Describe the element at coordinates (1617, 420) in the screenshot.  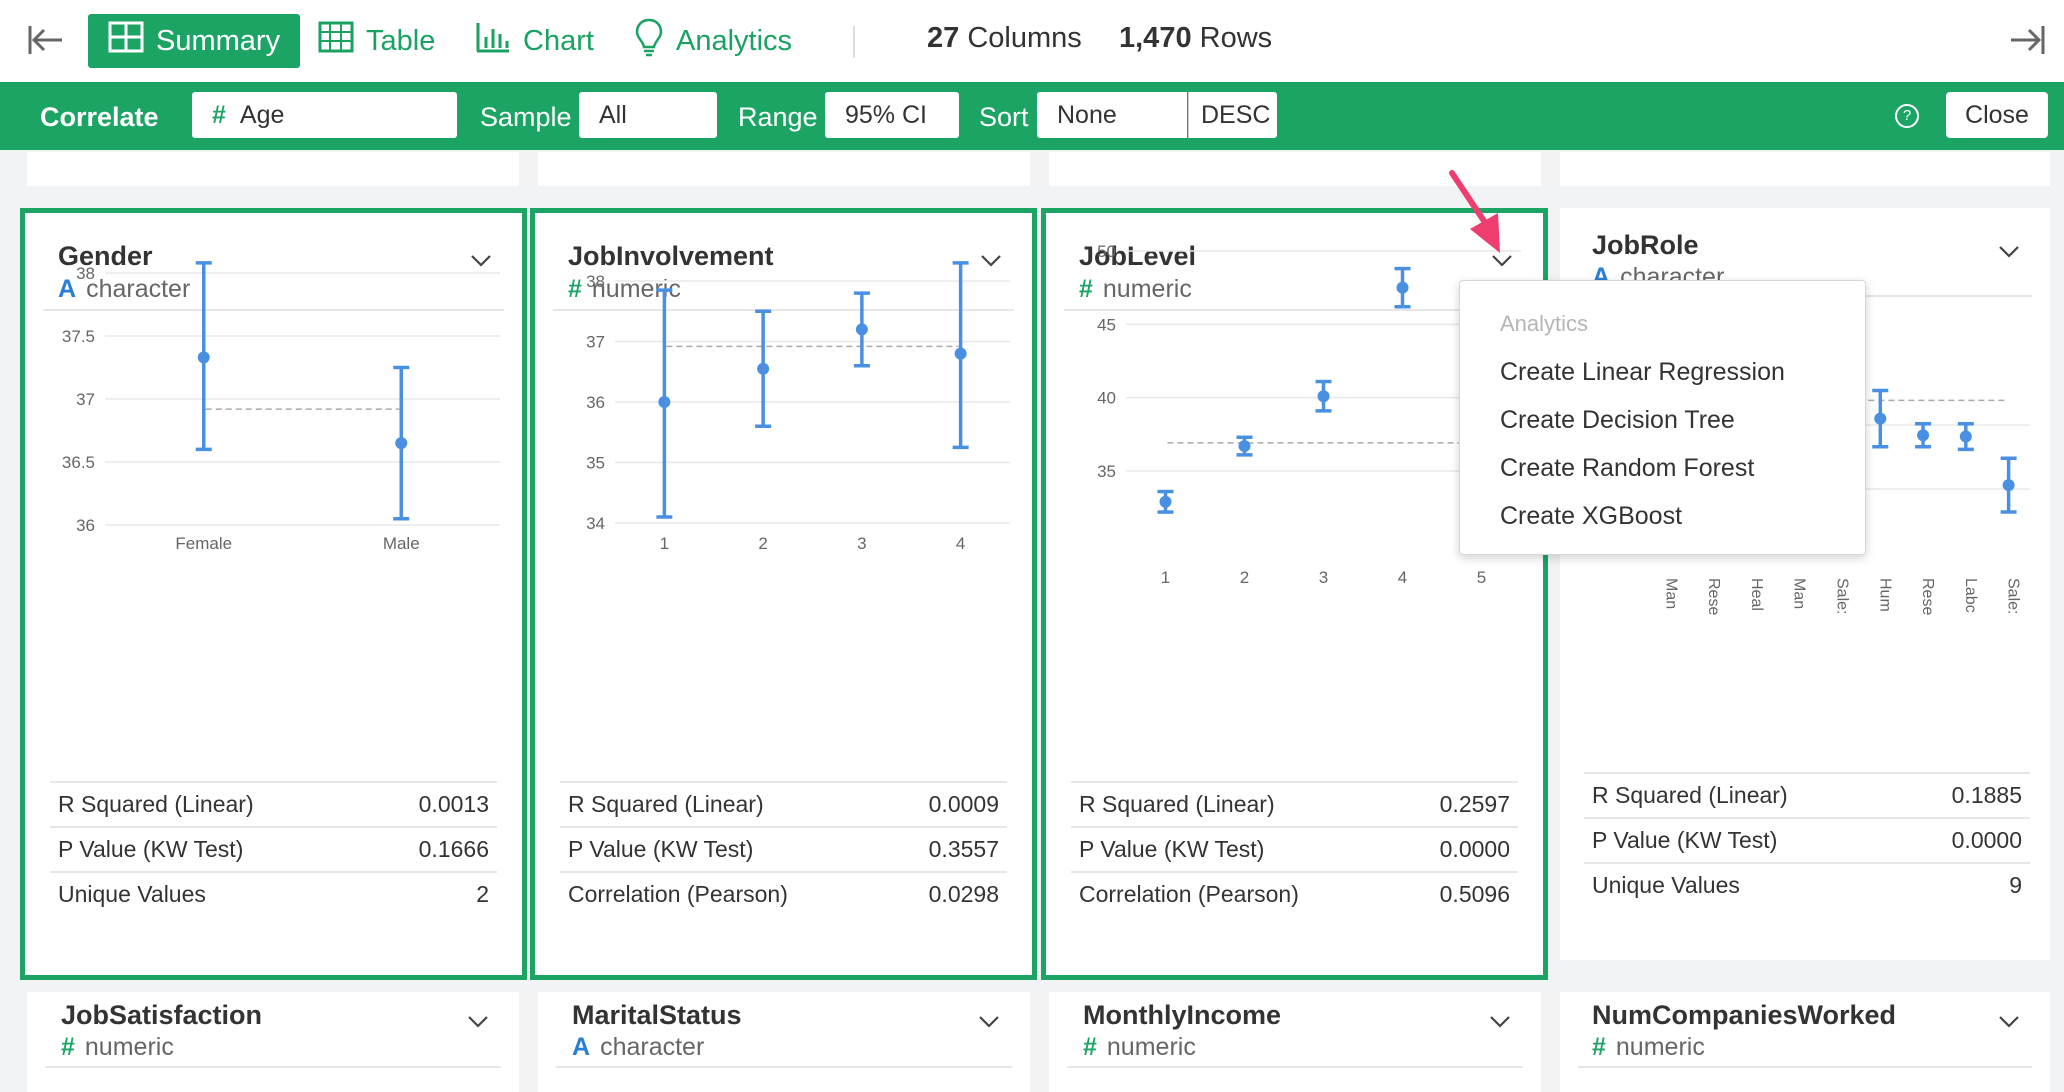
I see `menu-item-decision-tree: Create Decision Tree` at that location.